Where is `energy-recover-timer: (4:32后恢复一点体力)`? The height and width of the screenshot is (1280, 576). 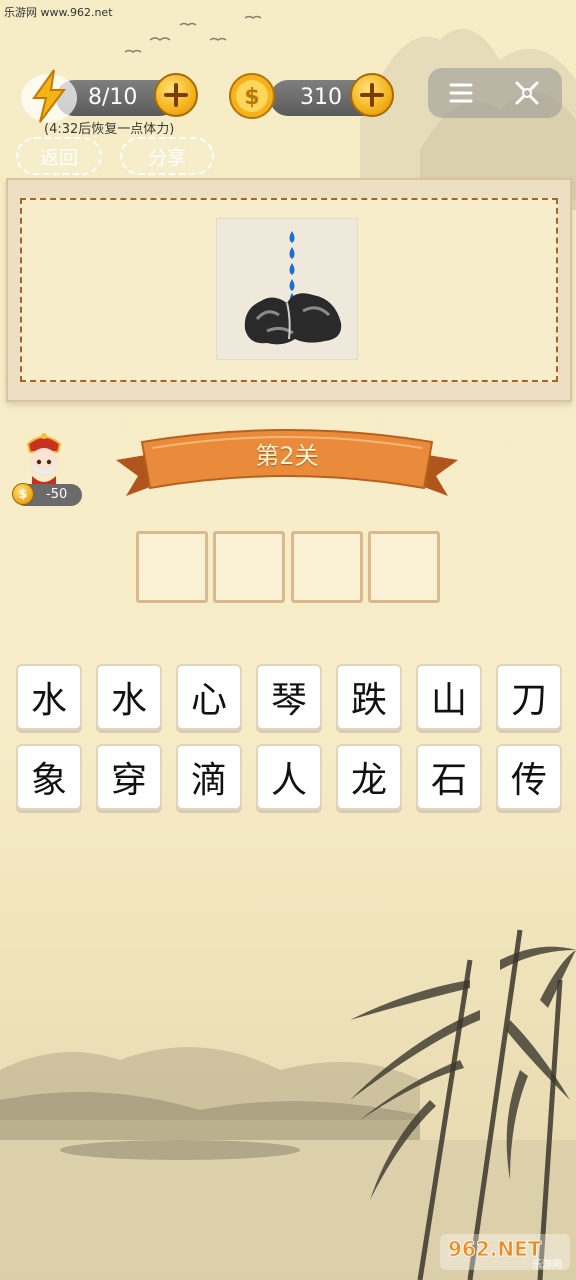 energy-recover-timer: (4:32后恢复一点体力) is located at coordinates (109, 129).